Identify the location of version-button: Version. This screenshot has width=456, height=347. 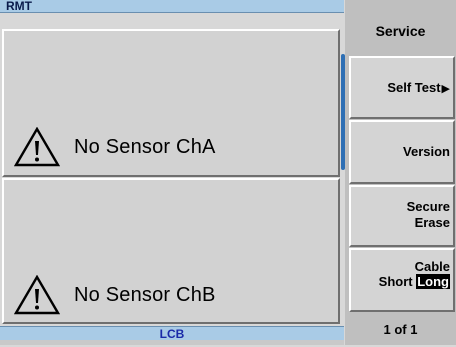
(402, 152).